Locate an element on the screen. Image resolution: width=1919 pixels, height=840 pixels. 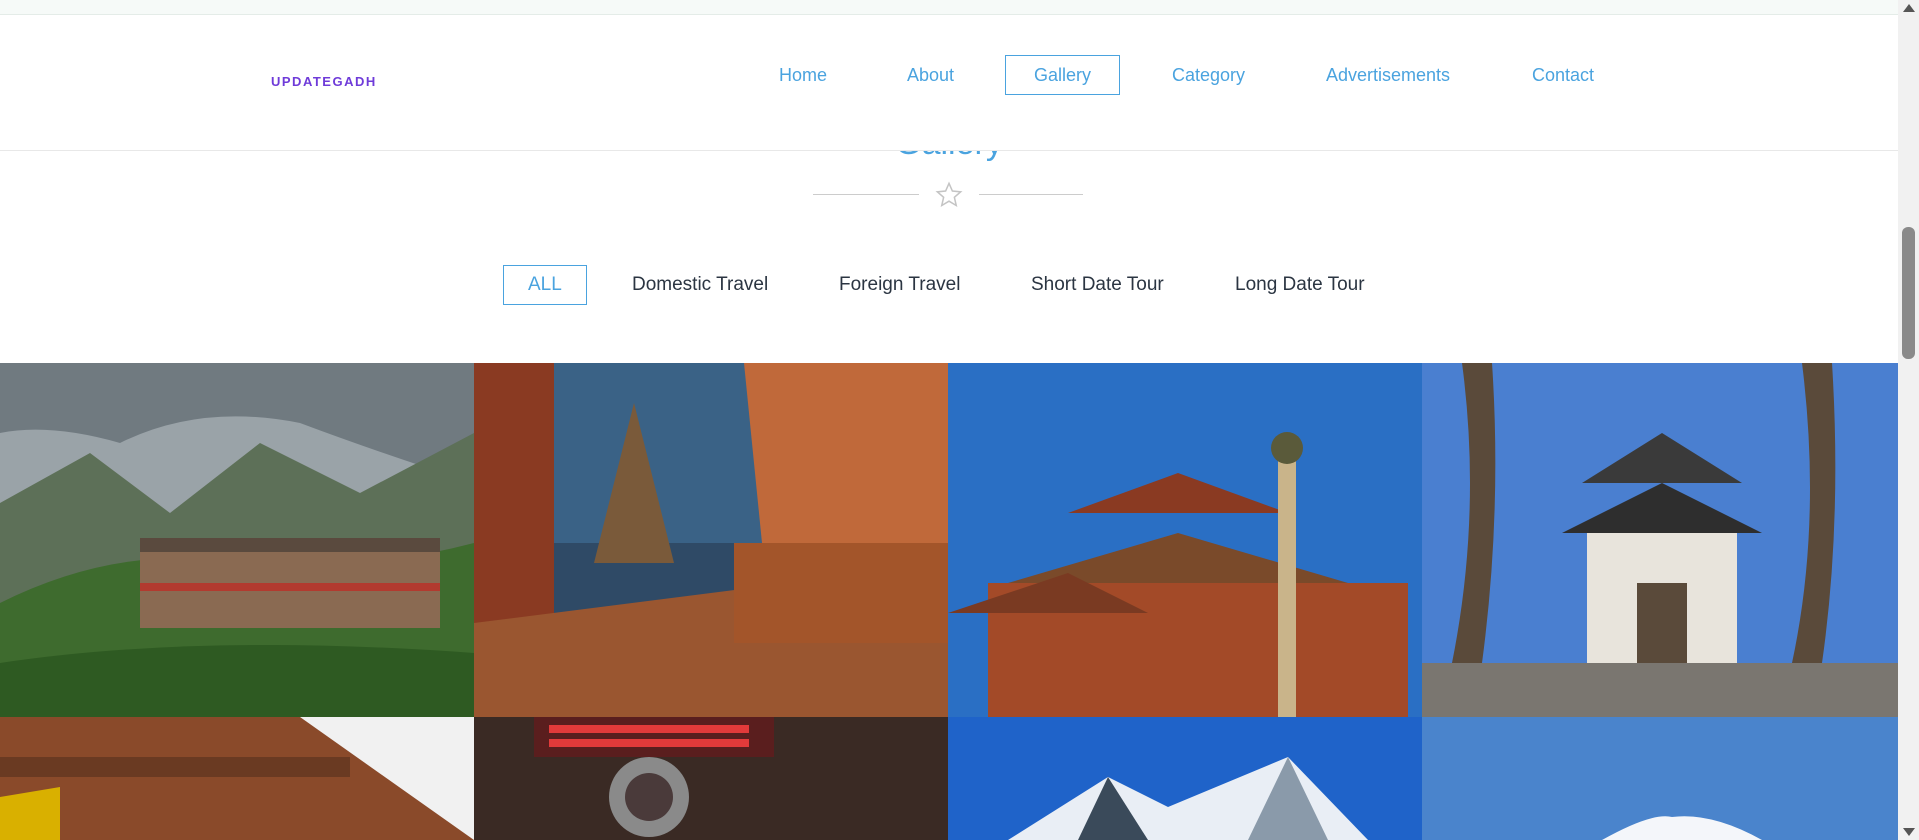
stupa-prayer-wheels-photo is located at coordinates (711, 540).